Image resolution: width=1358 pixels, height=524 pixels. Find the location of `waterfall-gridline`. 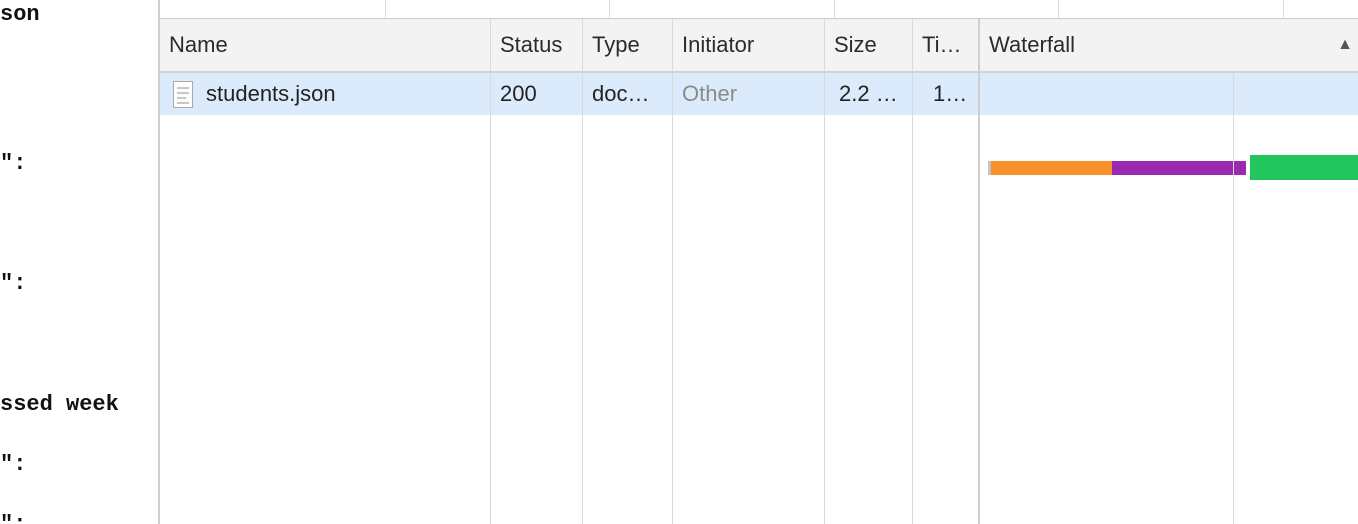

waterfall-gridline is located at coordinates (1233, 298).